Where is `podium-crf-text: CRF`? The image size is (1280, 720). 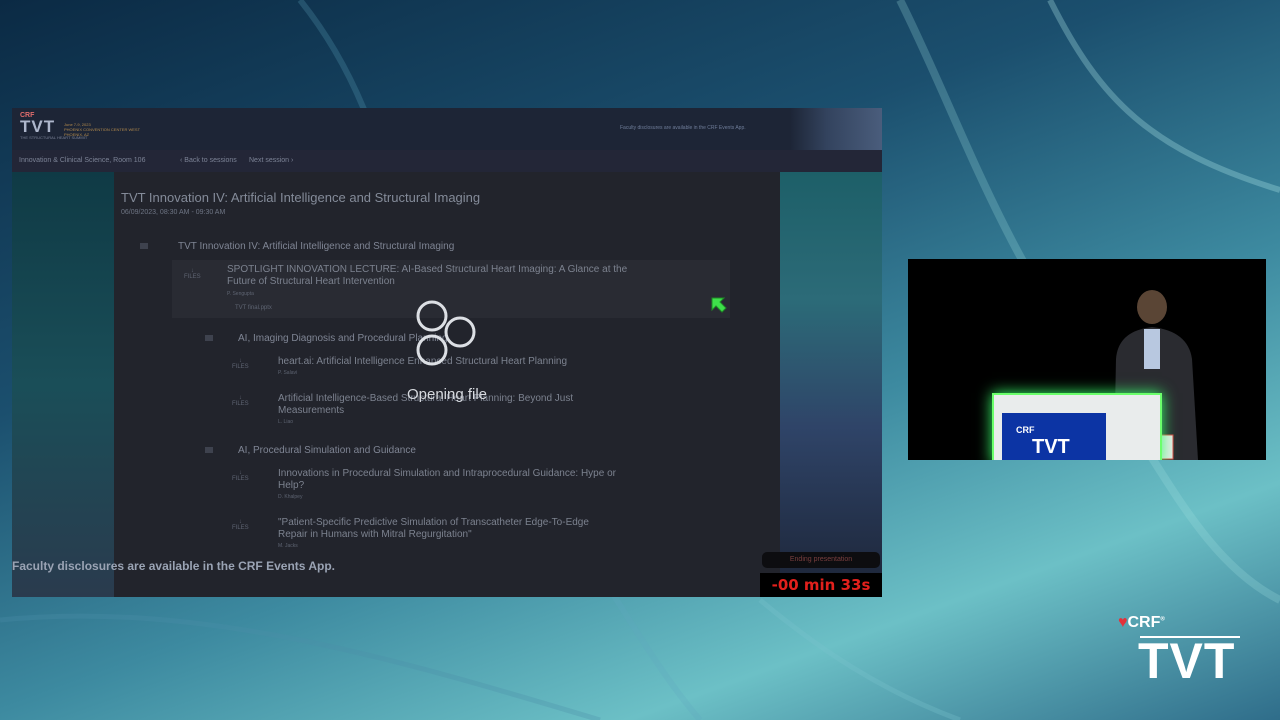 podium-crf-text: CRF is located at coordinates (1025, 430).